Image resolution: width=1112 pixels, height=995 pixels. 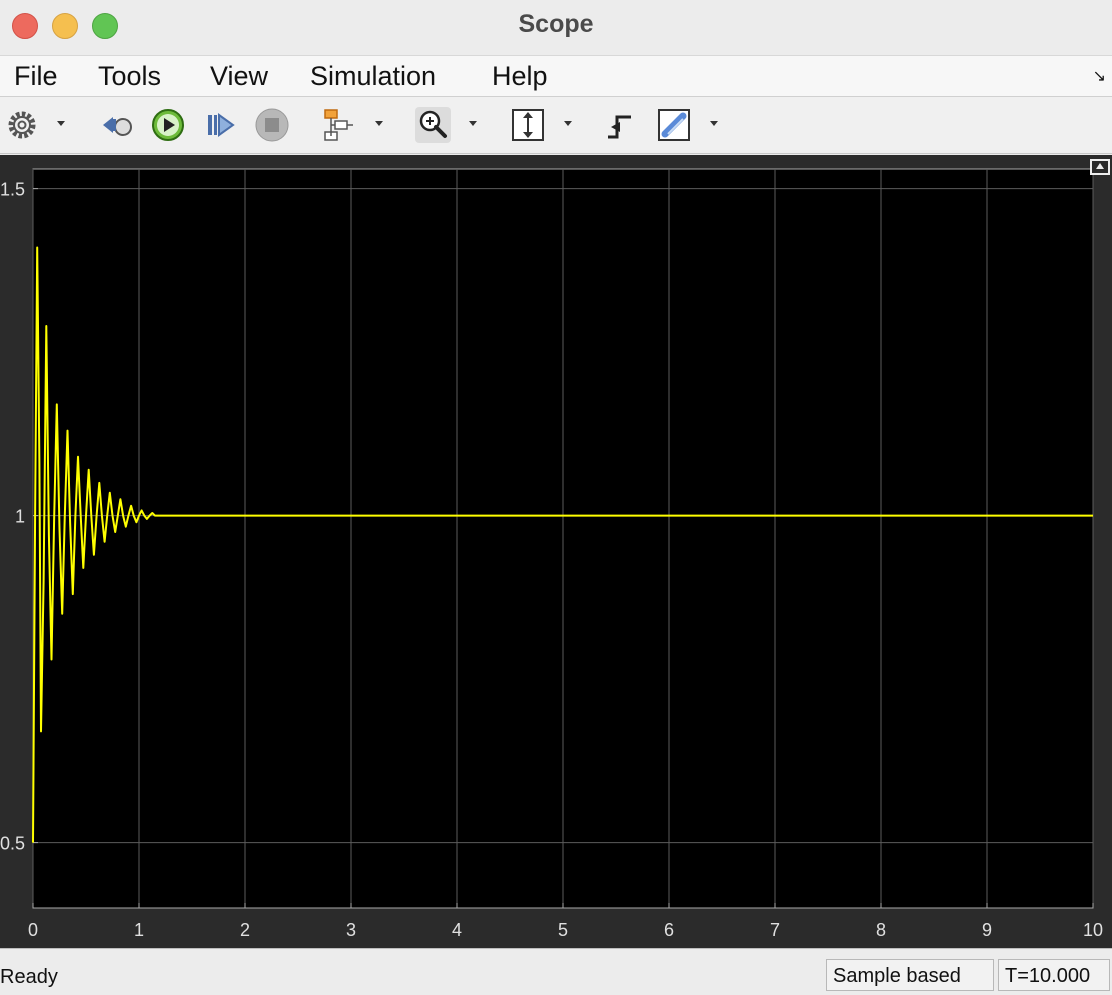 I want to click on title-bar: Scope, so click(x=556, y=27).